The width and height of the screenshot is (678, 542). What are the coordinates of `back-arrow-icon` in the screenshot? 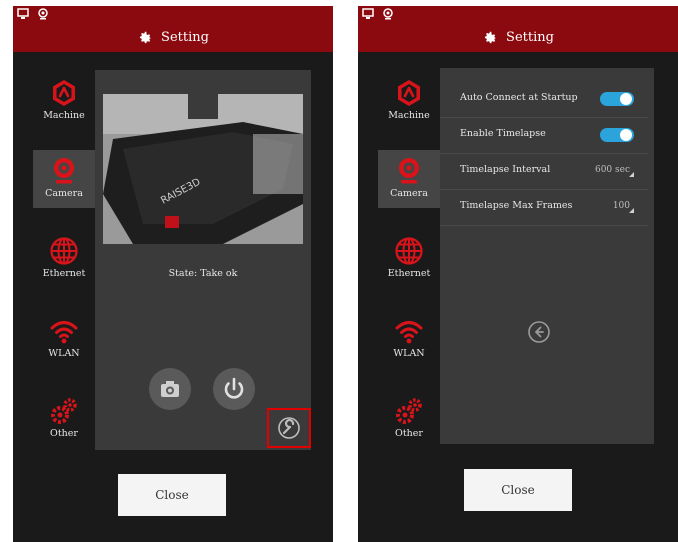 It's located at (539, 332).